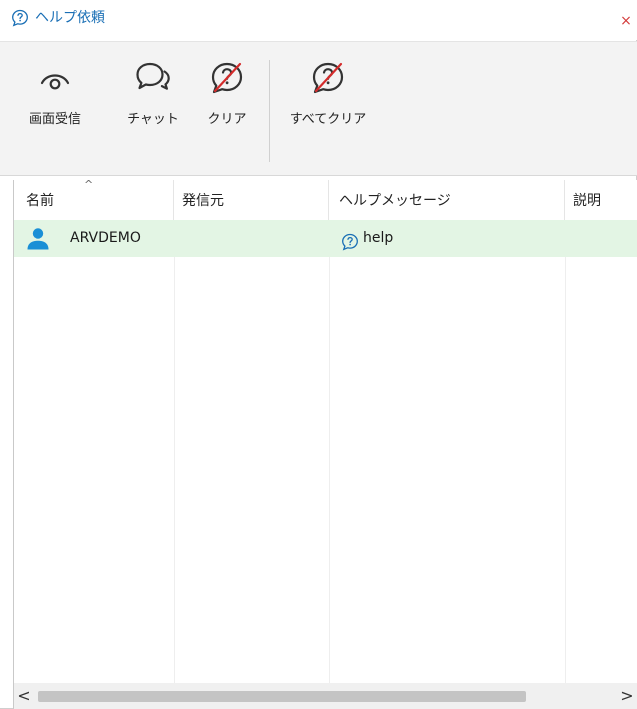 The height and width of the screenshot is (709, 637). What do you see at coordinates (70, 18) in the screenshot?
I see `window-title: ヘルプ依頼` at bounding box center [70, 18].